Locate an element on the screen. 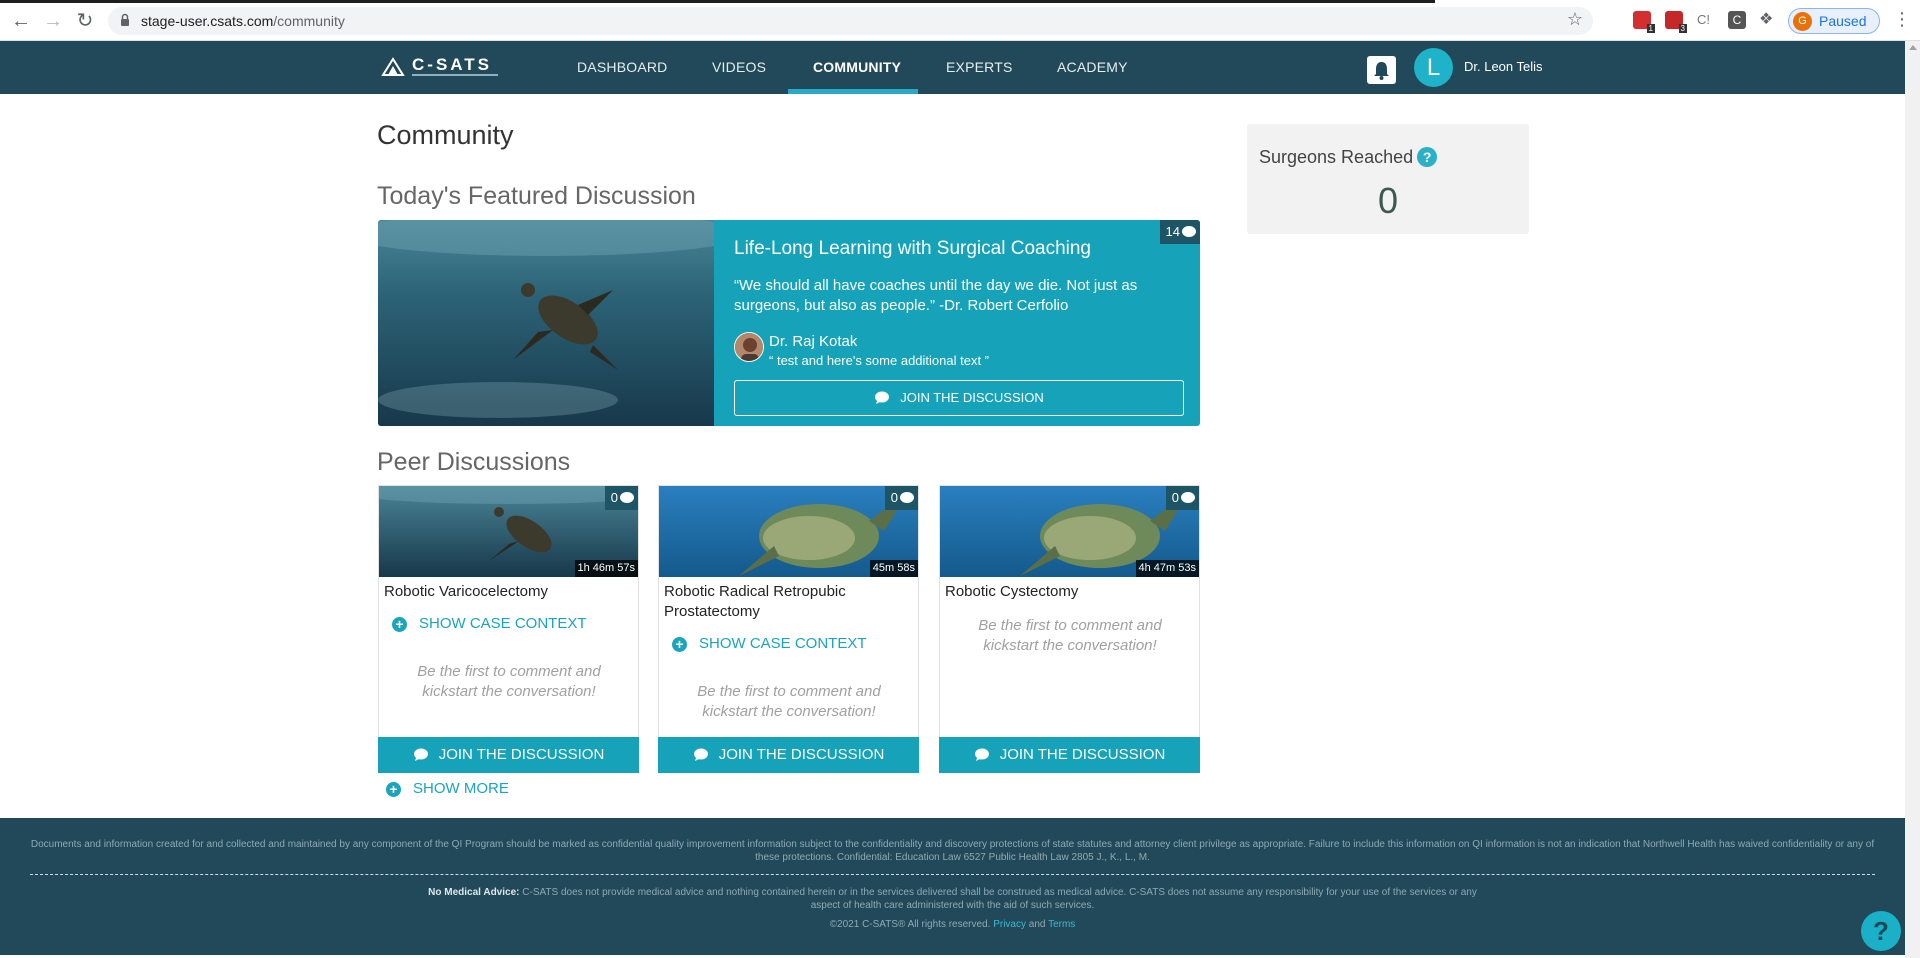 This screenshot has width=1920, height=958. scroll-up-icon is located at coordinates (1913, 47).